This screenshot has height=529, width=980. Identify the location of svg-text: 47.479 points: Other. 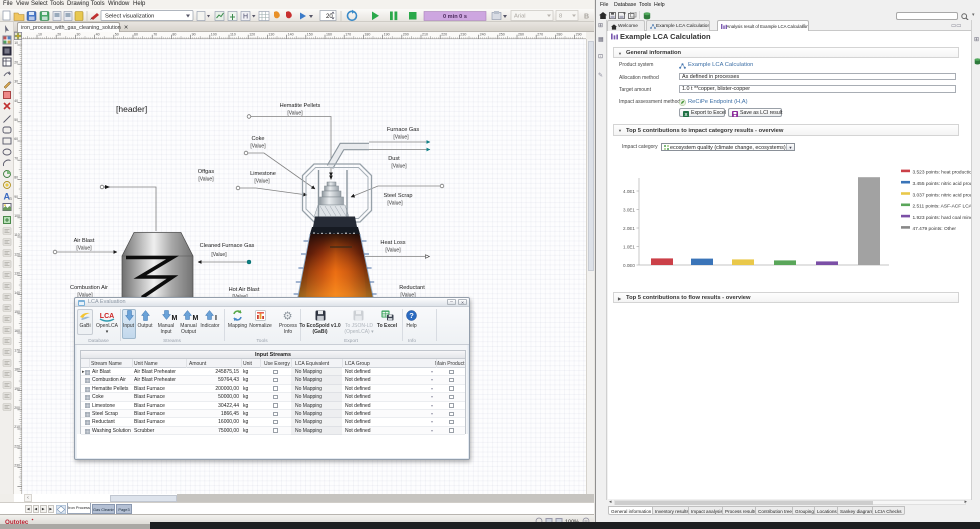
(935, 229).